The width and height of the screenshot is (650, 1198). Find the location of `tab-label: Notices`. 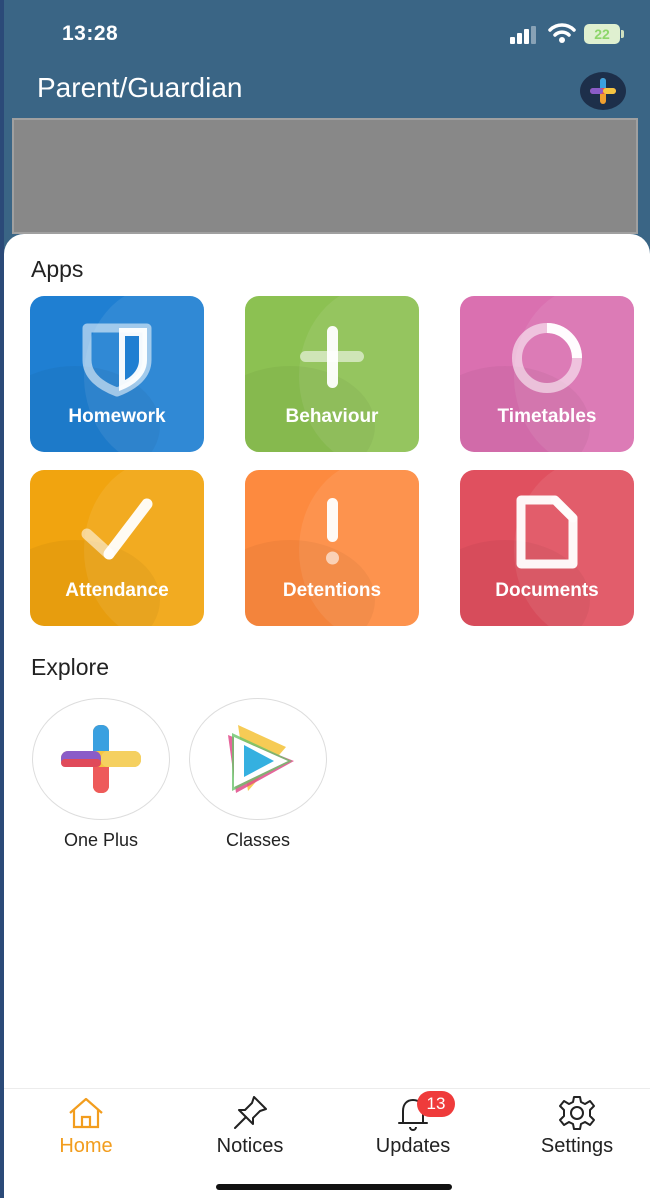

tab-label: Notices is located at coordinates (250, 1146).